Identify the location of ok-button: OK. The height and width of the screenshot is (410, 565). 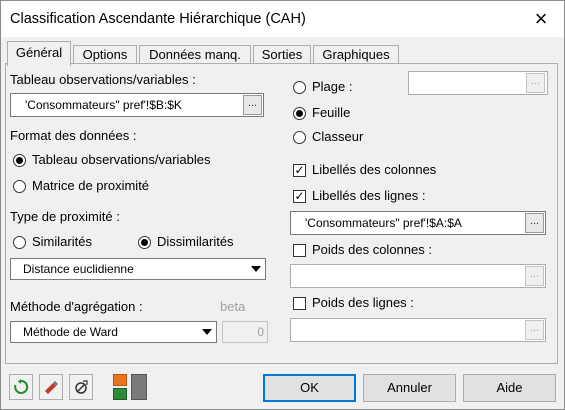
(309, 388).